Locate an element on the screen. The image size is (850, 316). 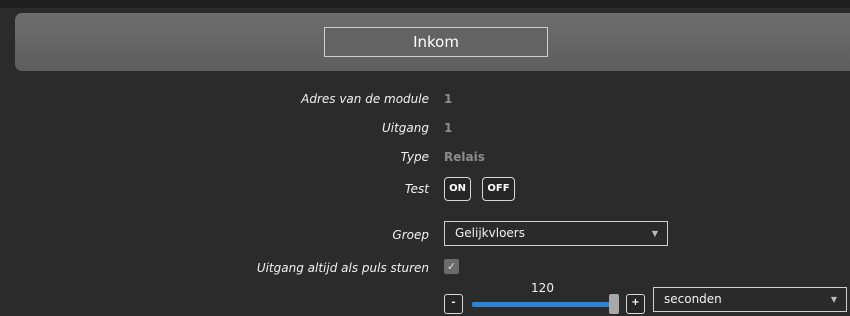
page-title: Inkom is located at coordinates (436, 42).